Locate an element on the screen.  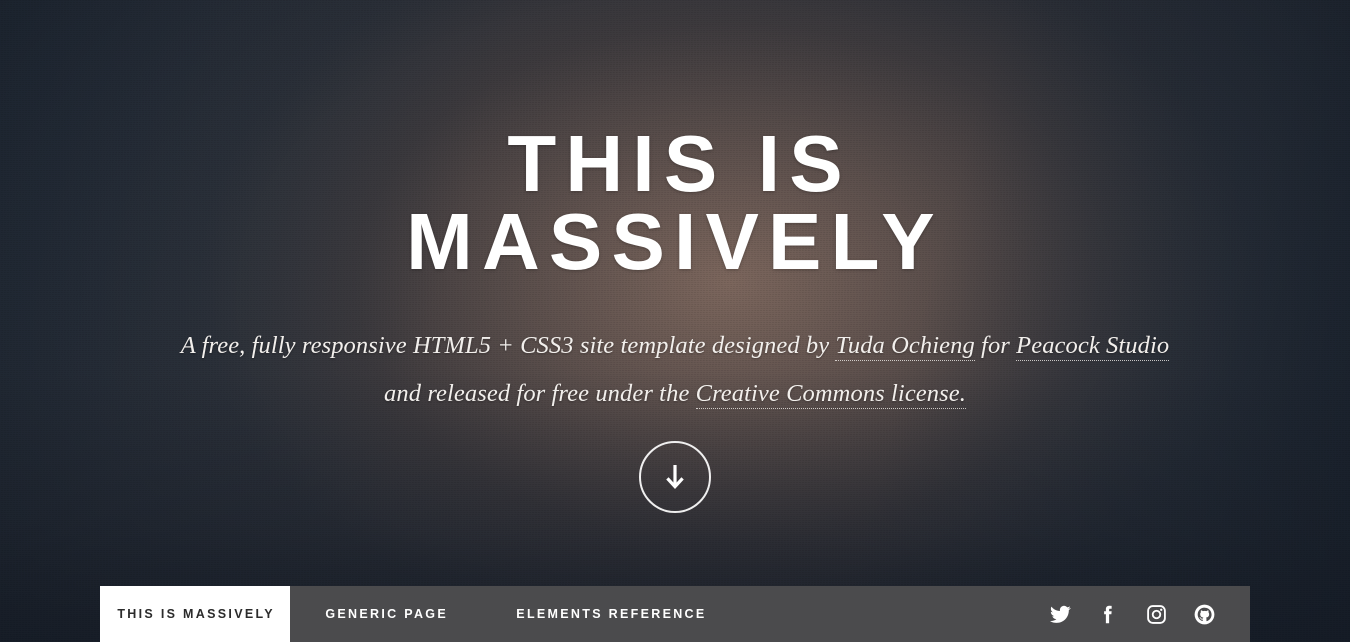
hero-subtitle-text-3: and released for free under the is located at coordinates (540, 393).